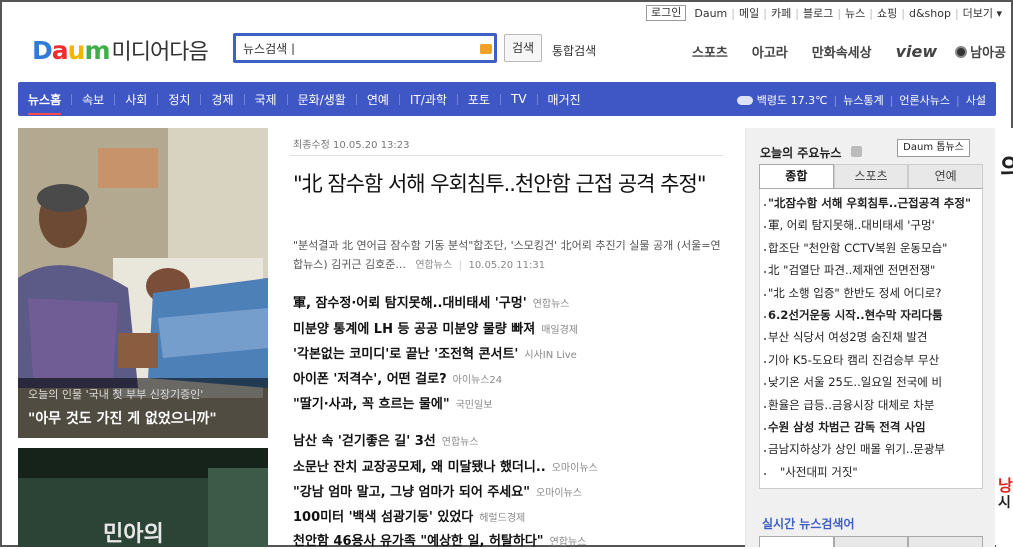  What do you see at coordinates (770, 51) in the screenshot?
I see `agora-link: 아고라` at bounding box center [770, 51].